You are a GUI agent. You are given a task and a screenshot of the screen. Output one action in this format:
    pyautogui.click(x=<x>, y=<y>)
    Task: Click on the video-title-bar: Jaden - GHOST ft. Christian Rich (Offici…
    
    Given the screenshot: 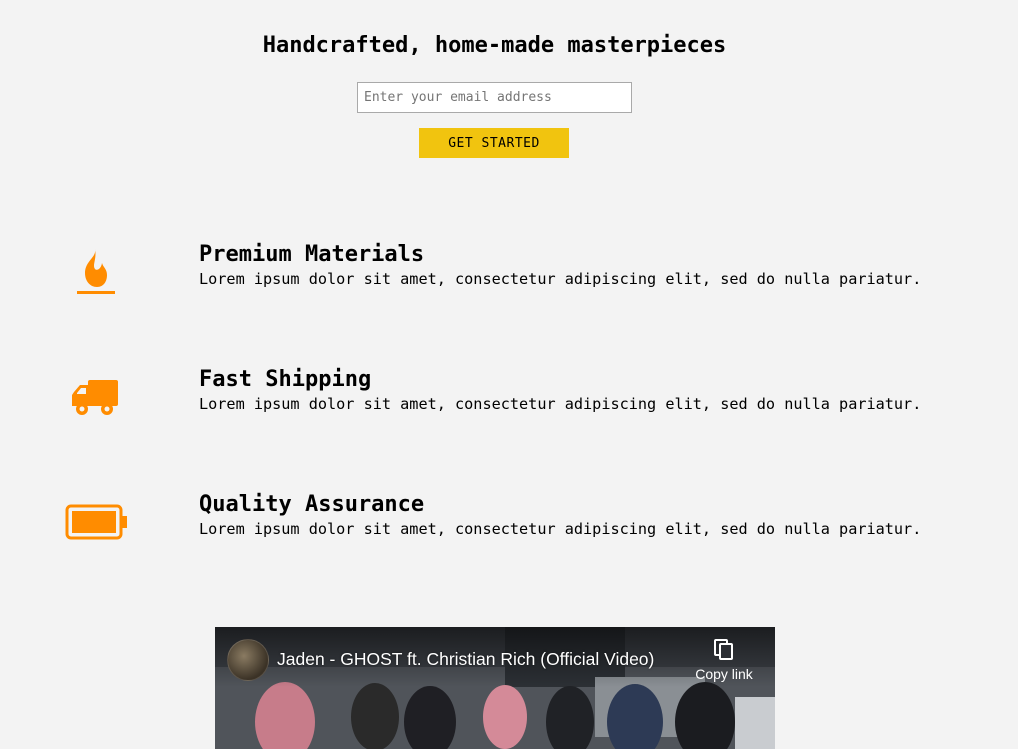 What is the action you would take?
    pyautogui.click(x=495, y=657)
    